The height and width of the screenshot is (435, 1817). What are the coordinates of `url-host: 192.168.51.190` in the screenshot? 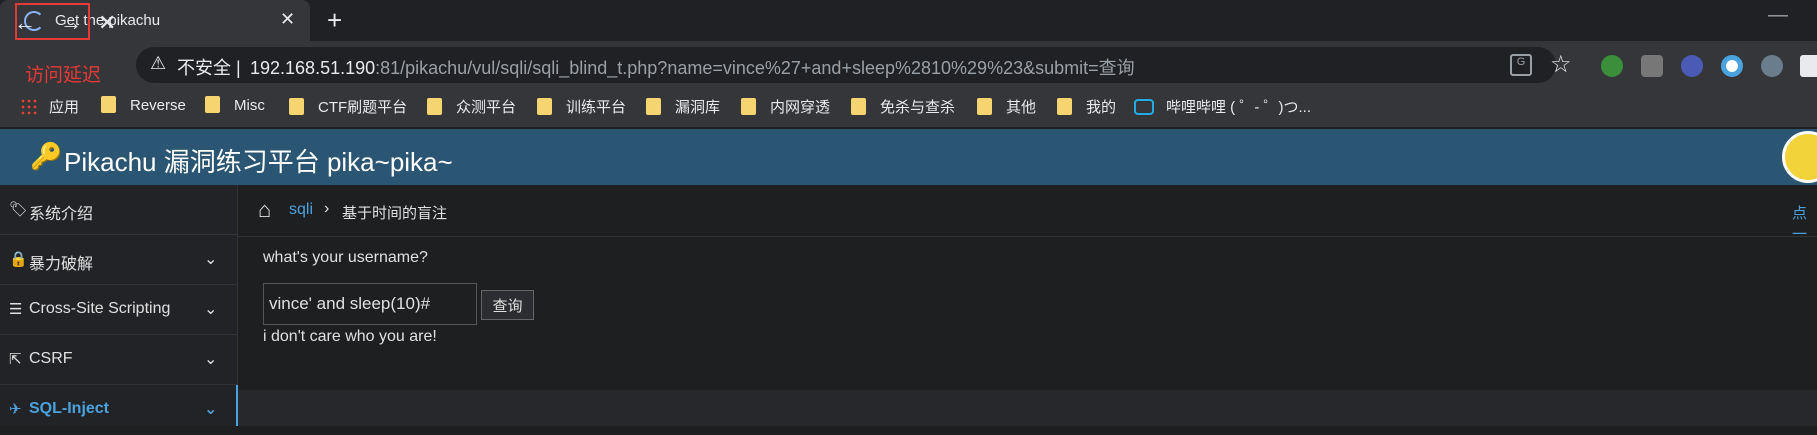 It's located at (313, 68).